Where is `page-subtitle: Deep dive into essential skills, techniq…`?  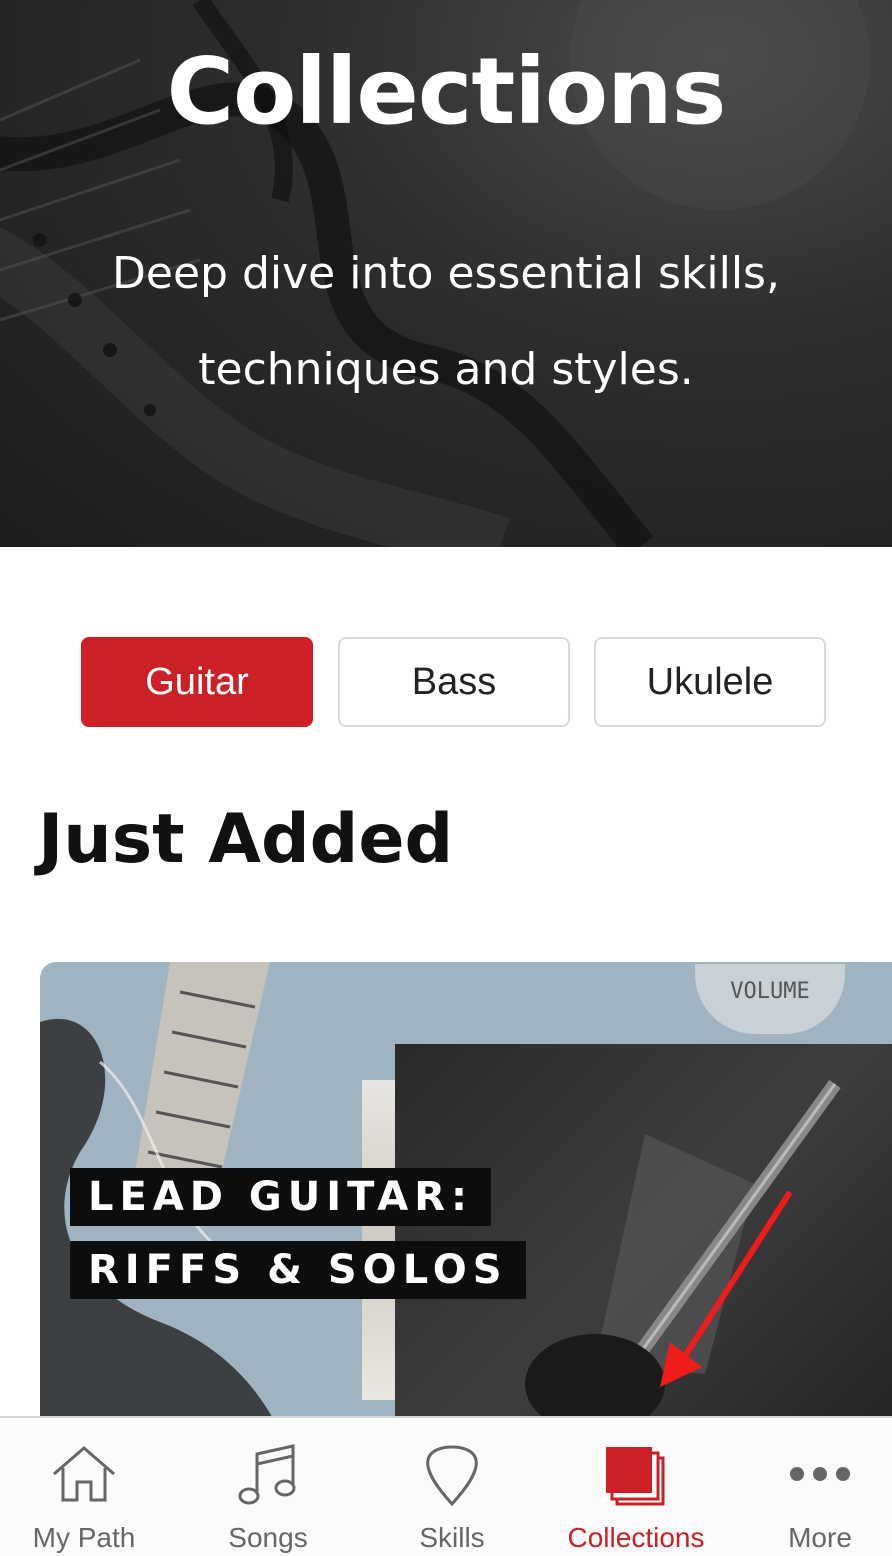
page-subtitle: Deep dive into essential skills, techniq… is located at coordinates (446, 321).